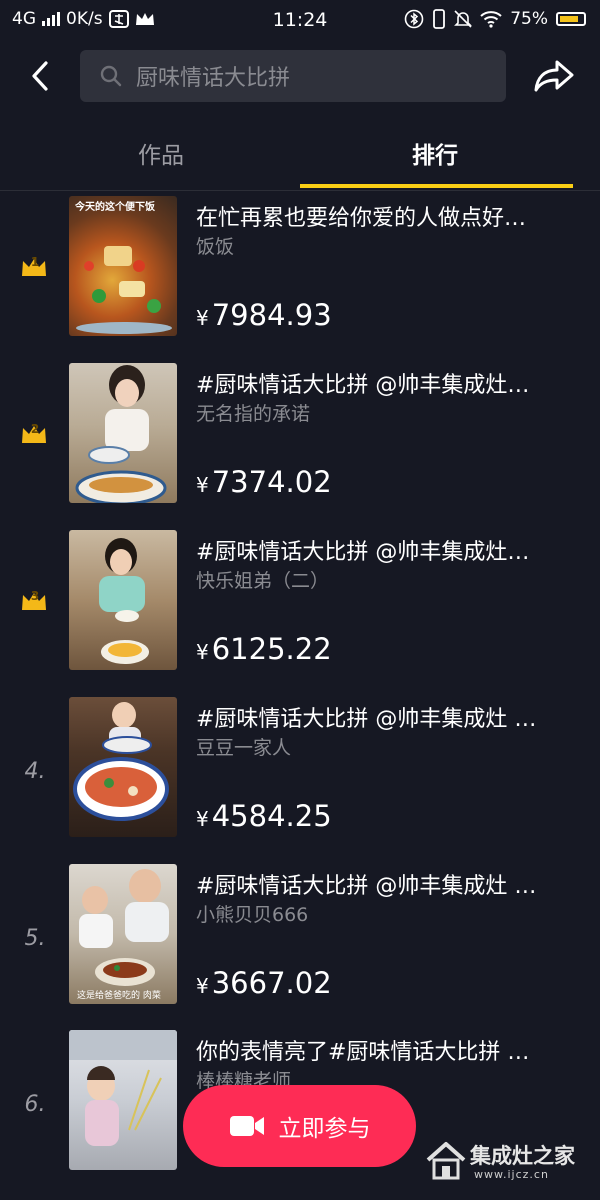  What do you see at coordinates (446, 1161) in the screenshot?
I see `house-logo-icon` at bounding box center [446, 1161].